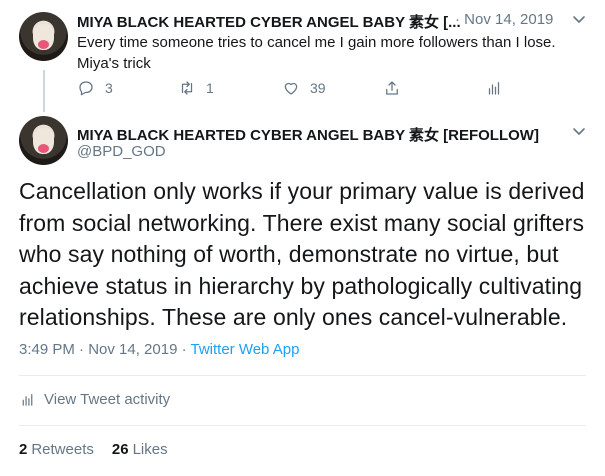 Image resolution: width=605 pixels, height=476 pixels. I want to click on reply-icon, so click(86, 88).